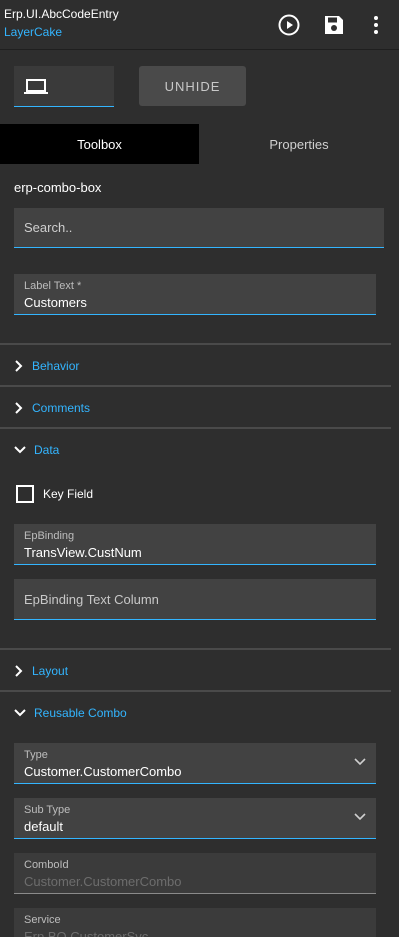 This screenshot has height=937, width=399. I want to click on section-layout: Layout, so click(41, 671).